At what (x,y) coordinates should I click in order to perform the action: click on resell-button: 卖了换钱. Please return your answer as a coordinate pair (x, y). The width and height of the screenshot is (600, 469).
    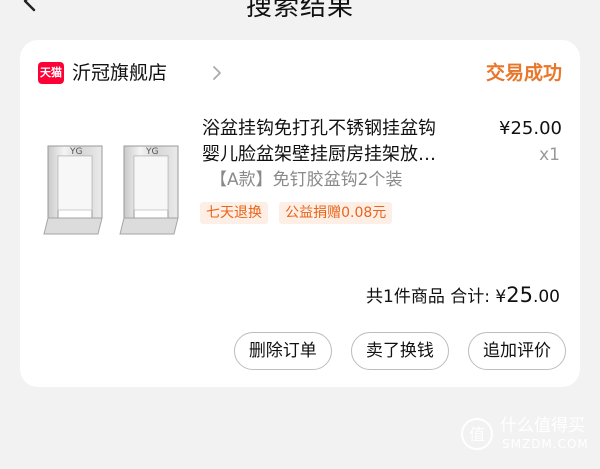
    Looking at the image, I should click on (399, 351).